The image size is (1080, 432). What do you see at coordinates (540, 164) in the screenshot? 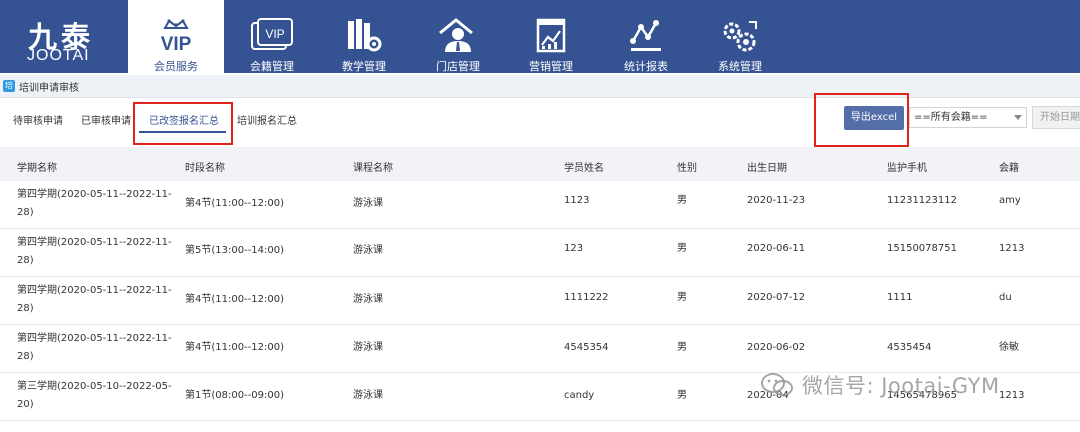
I see `table-header: 学期名称 时段名称 课程名称 学员姓名 性别 出生日期 监护手机 会籍` at bounding box center [540, 164].